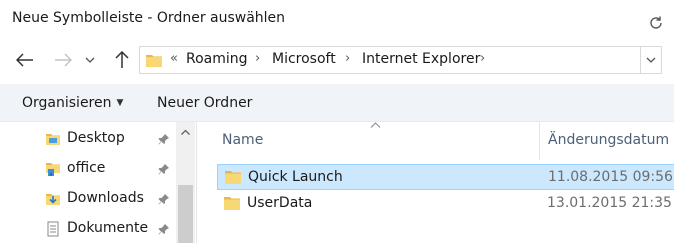  I want to click on sidebar-item-downloads: Downloads, so click(88, 199).